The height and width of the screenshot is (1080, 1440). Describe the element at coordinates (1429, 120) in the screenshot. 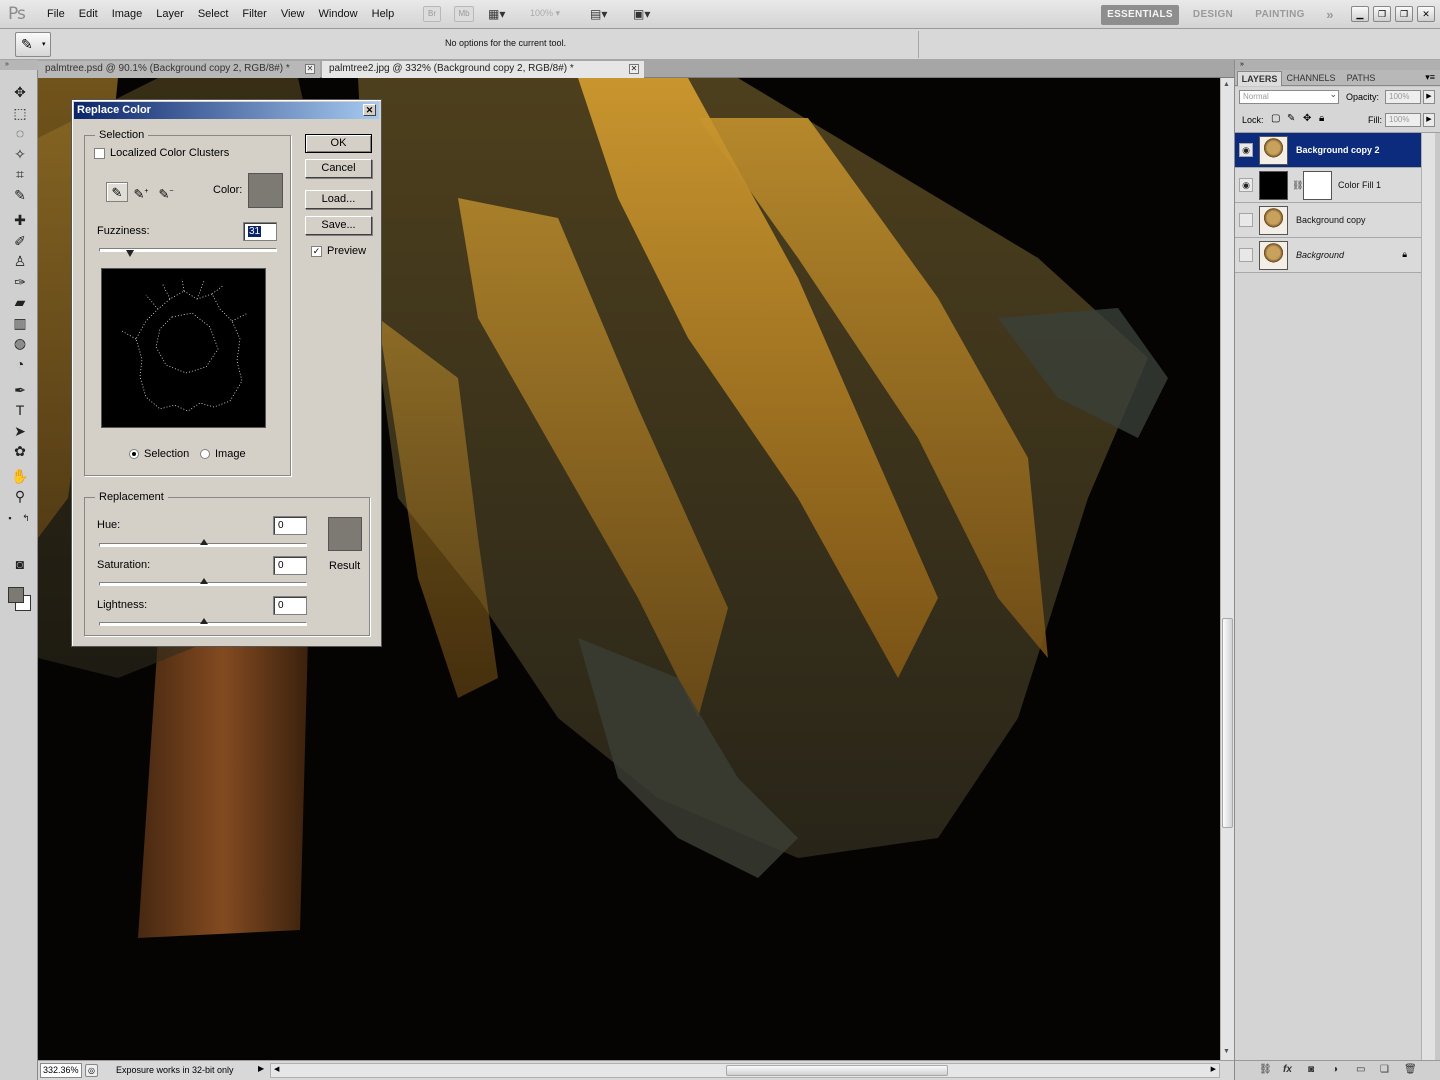

I see `fill-arrow-icon: ▶` at that location.